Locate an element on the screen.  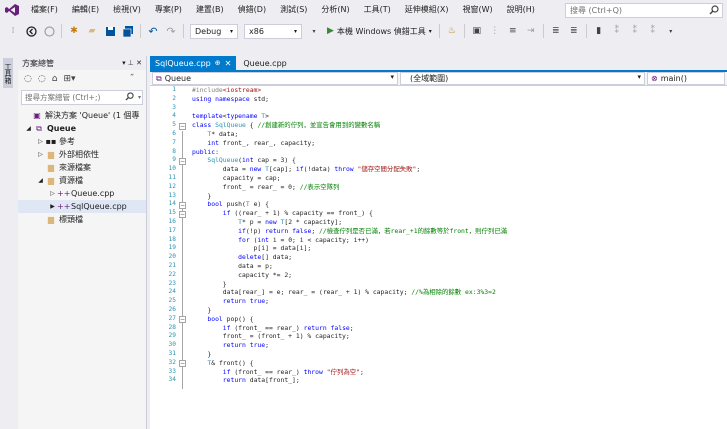
menu-item: 檔案(F) is located at coordinates (44, 10).